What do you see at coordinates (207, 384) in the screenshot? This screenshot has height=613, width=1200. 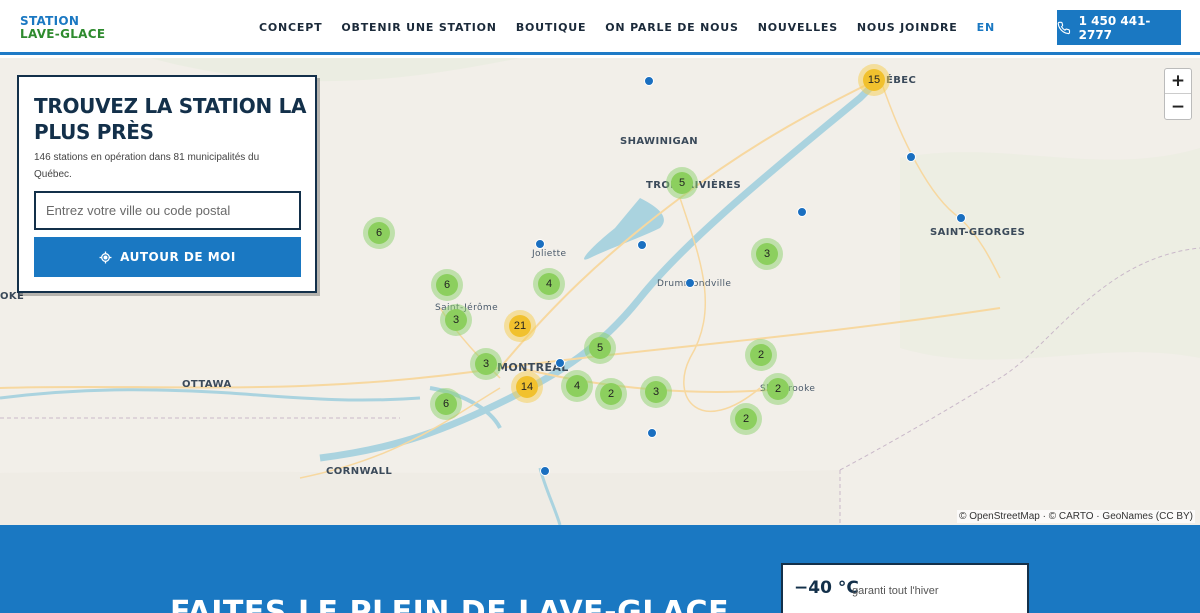 I see `map-label-ottawa: OTTAWA` at bounding box center [207, 384].